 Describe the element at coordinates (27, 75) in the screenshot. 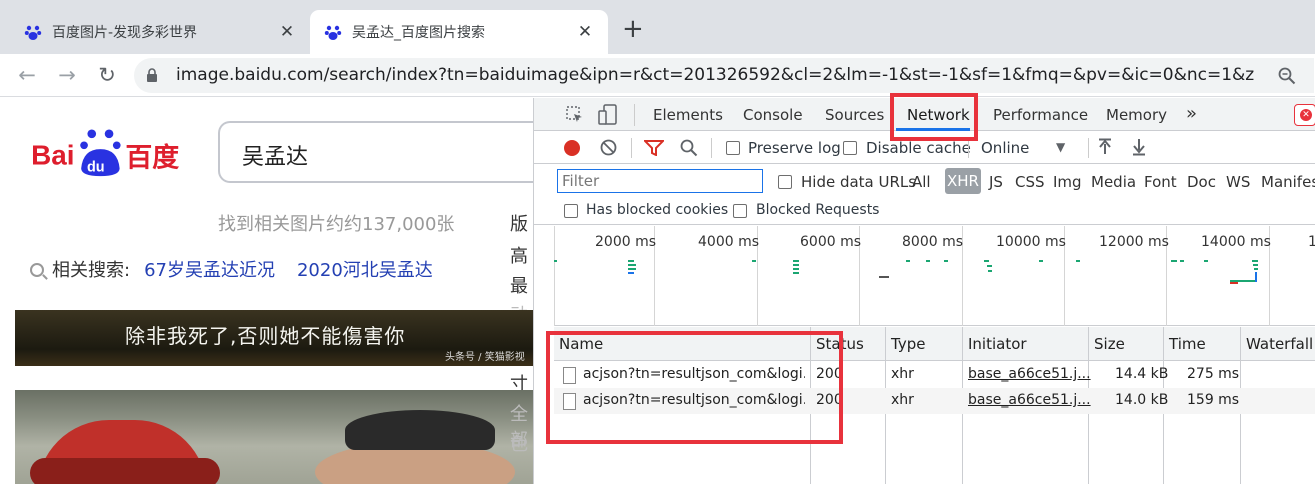

I see `back-arrow-icon: ←` at that location.